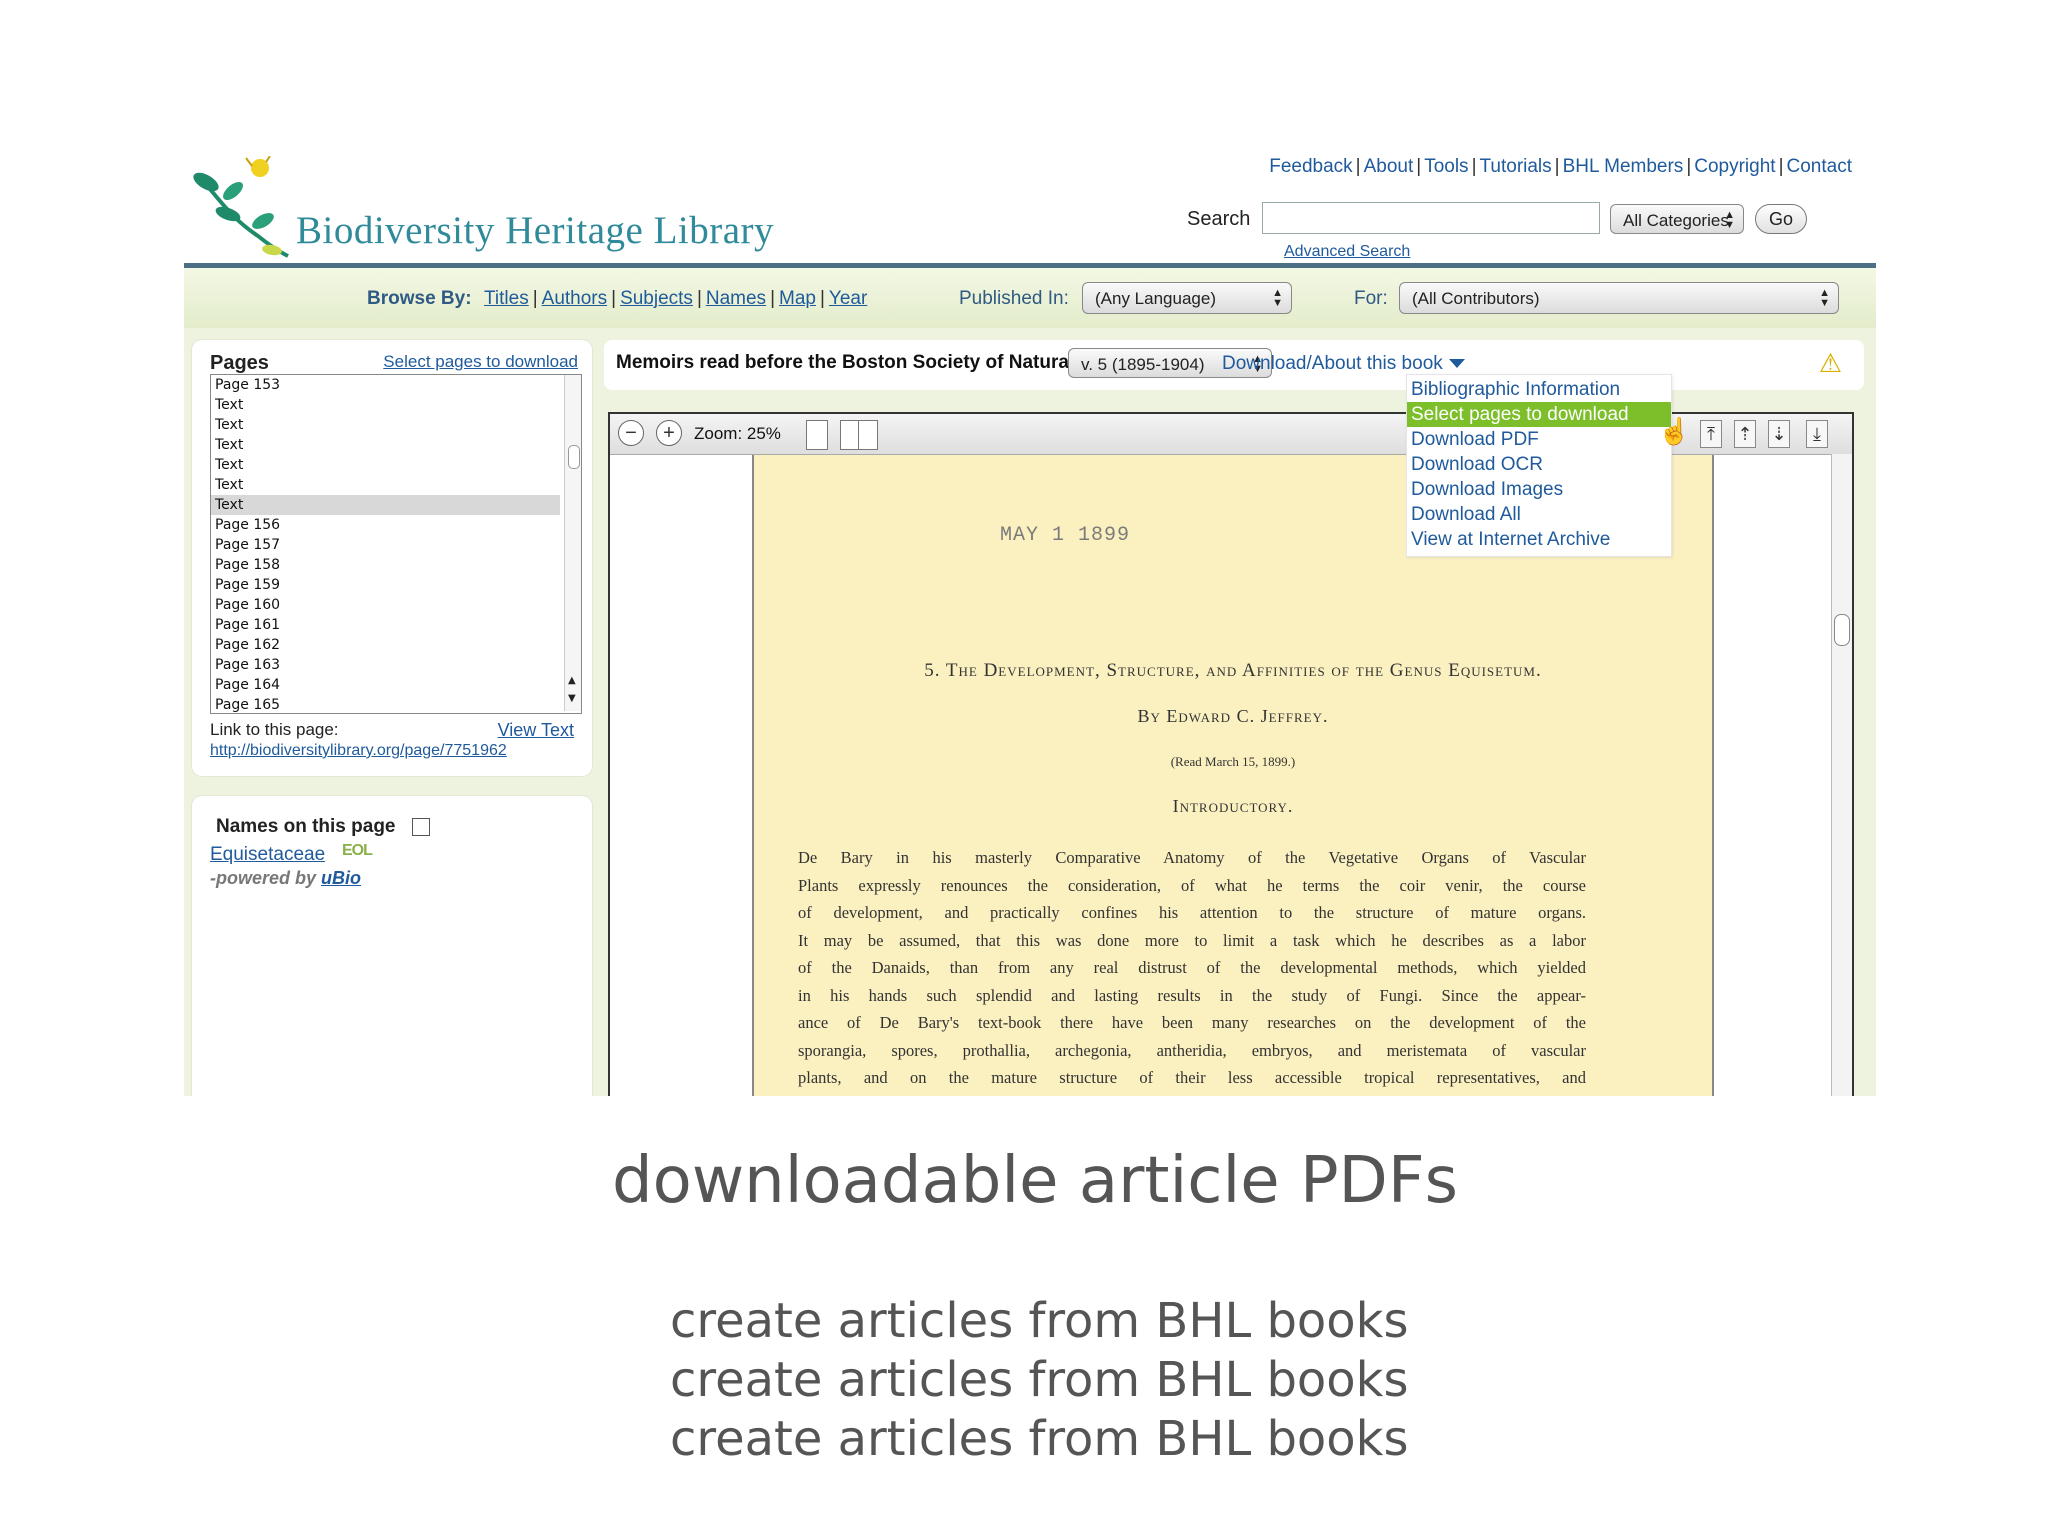 This screenshot has width=2048, height=1536. What do you see at coordinates (263, 878) in the screenshot?
I see `powered-by-text: -powered by` at bounding box center [263, 878].